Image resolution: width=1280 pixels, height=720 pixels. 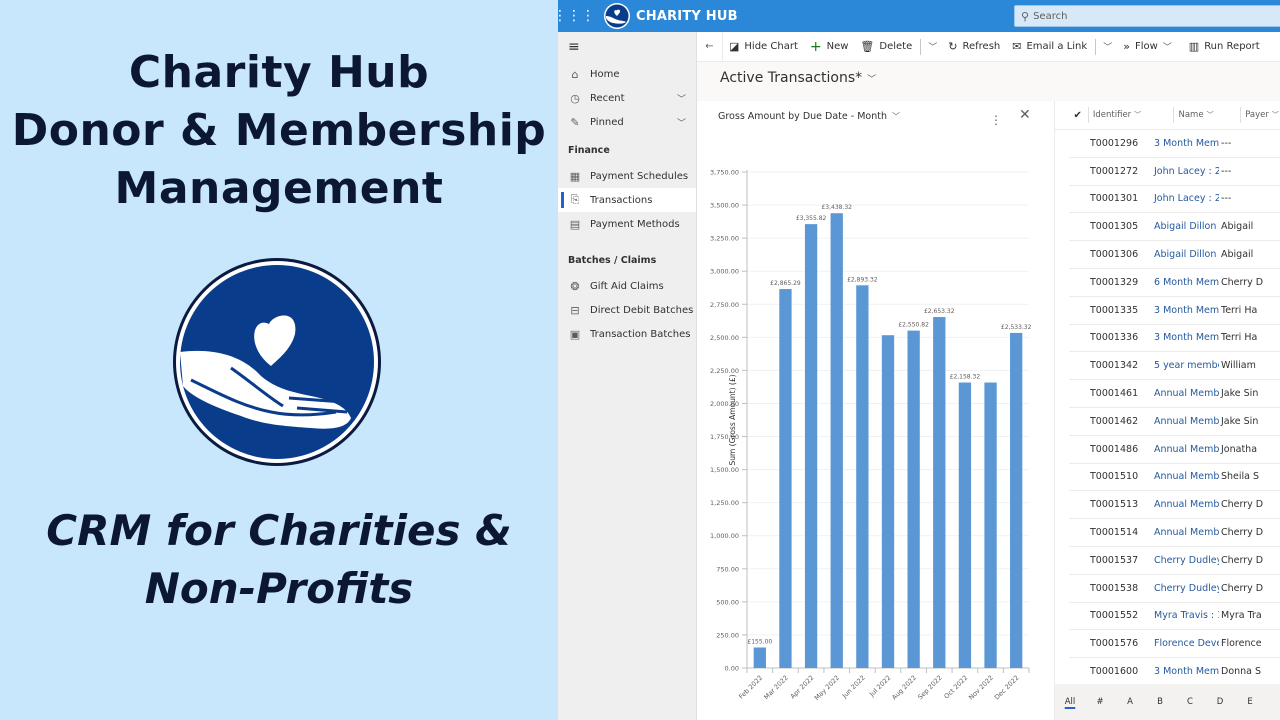 I want to click on table-row: T0001510 Annual Membe Sheila S, so click(x=1174, y=478).